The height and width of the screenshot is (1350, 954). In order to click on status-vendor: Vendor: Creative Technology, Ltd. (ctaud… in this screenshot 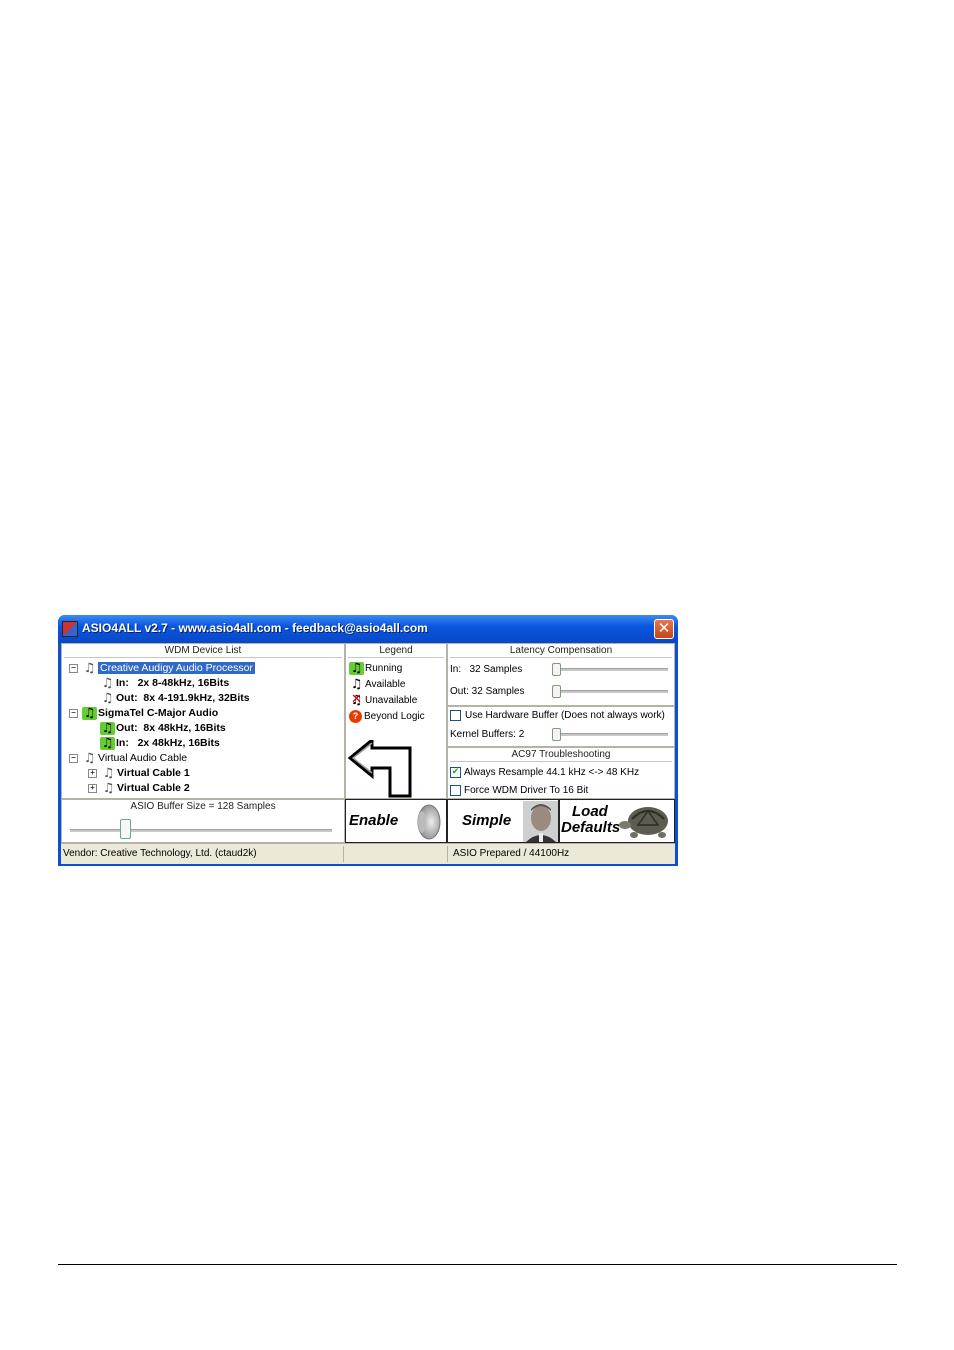, I will do `click(203, 854)`.